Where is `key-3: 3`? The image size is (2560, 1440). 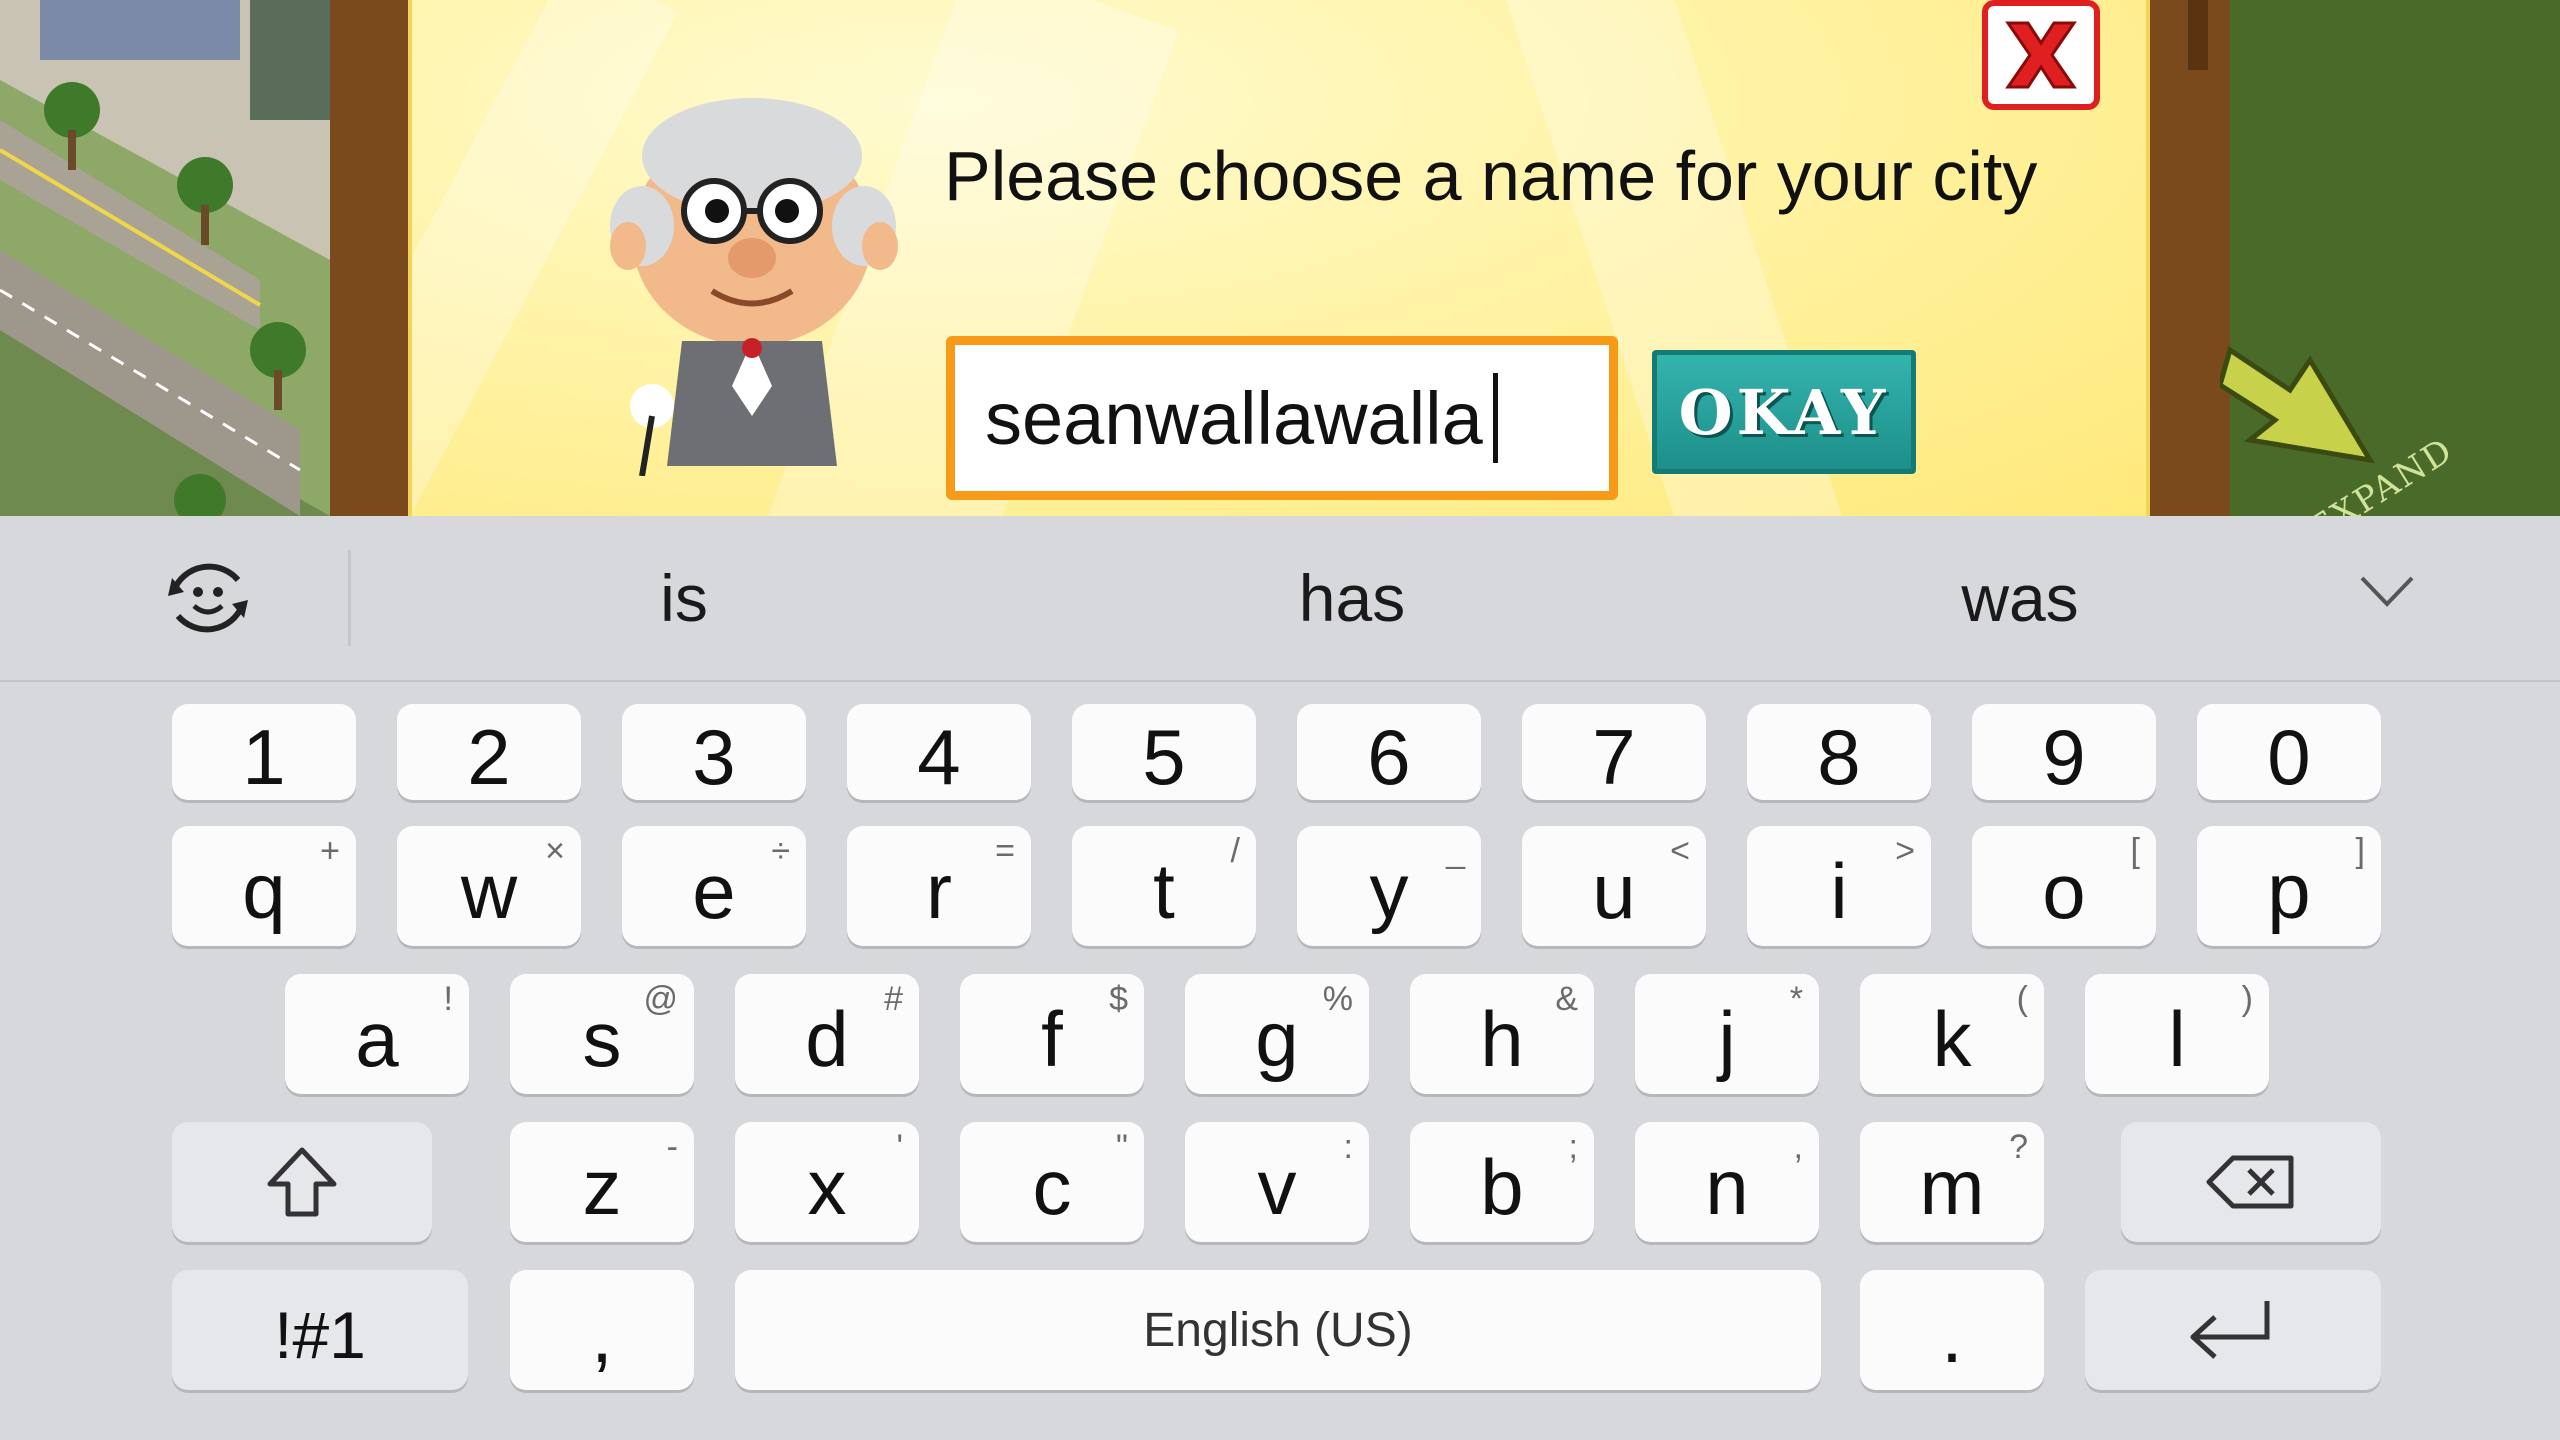 key-3: 3 is located at coordinates (714, 752).